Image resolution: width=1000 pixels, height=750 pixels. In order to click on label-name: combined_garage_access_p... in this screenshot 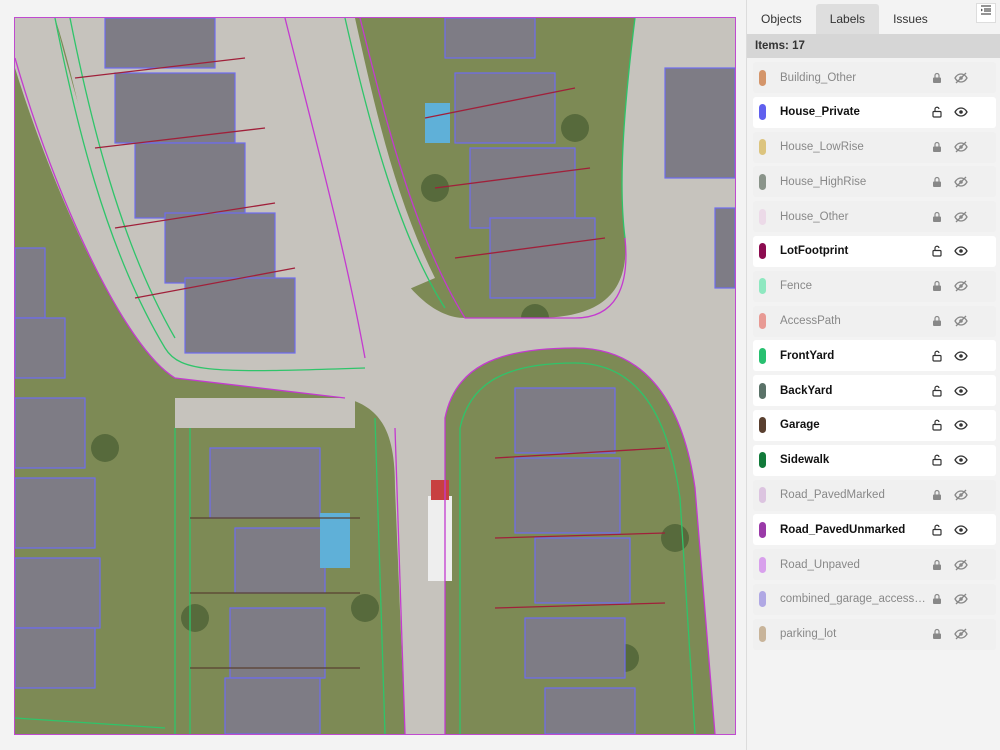, I will do `click(855, 599)`.